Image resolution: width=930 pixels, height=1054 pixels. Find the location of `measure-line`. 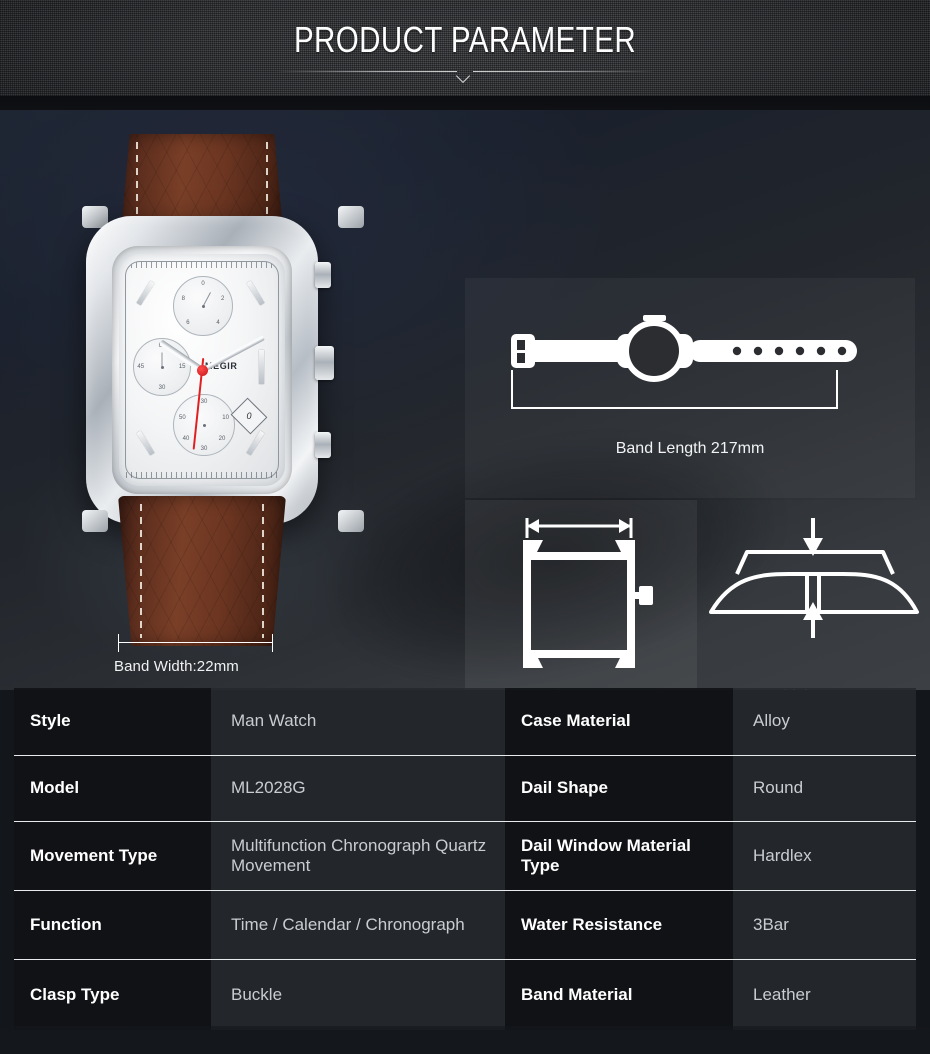

measure-line is located at coordinates (195, 642).